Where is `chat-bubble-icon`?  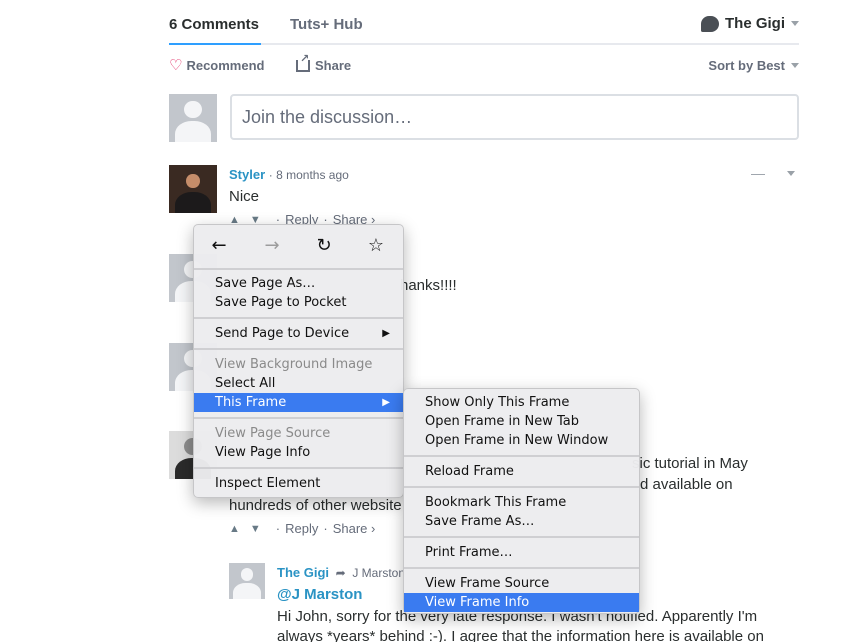
chat-bubble-icon is located at coordinates (710, 23).